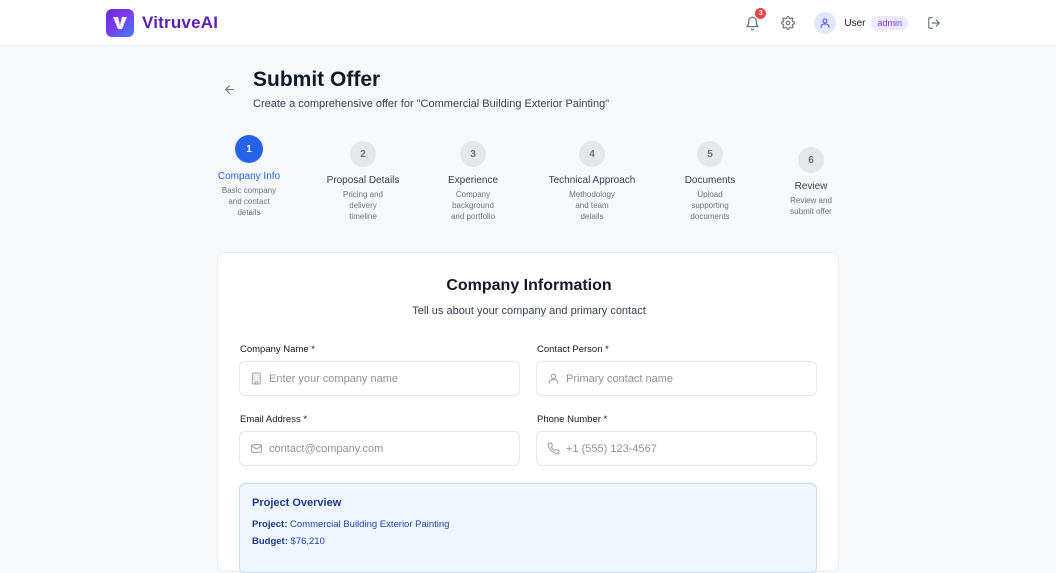 This screenshot has height=573, width=1056. I want to click on phone-input, so click(691, 448).